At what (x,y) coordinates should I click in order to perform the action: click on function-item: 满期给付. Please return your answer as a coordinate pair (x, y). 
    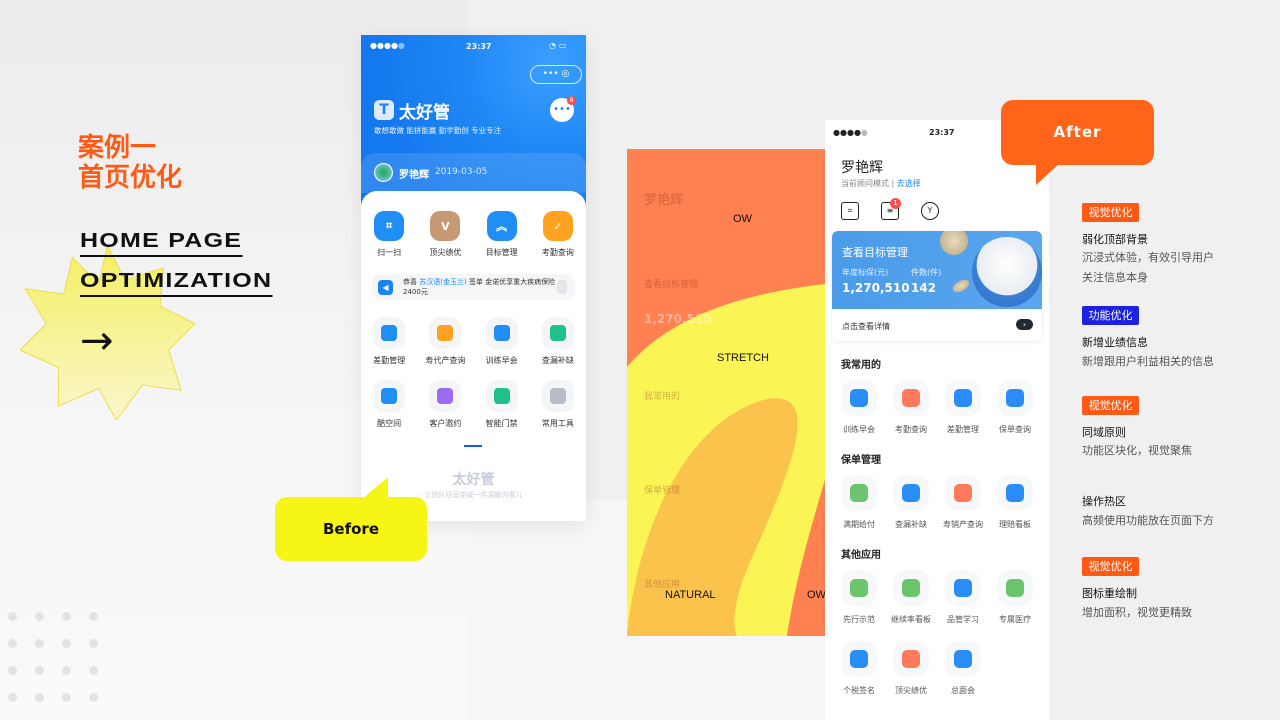
    Looking at the image, I should click on (859, 502).